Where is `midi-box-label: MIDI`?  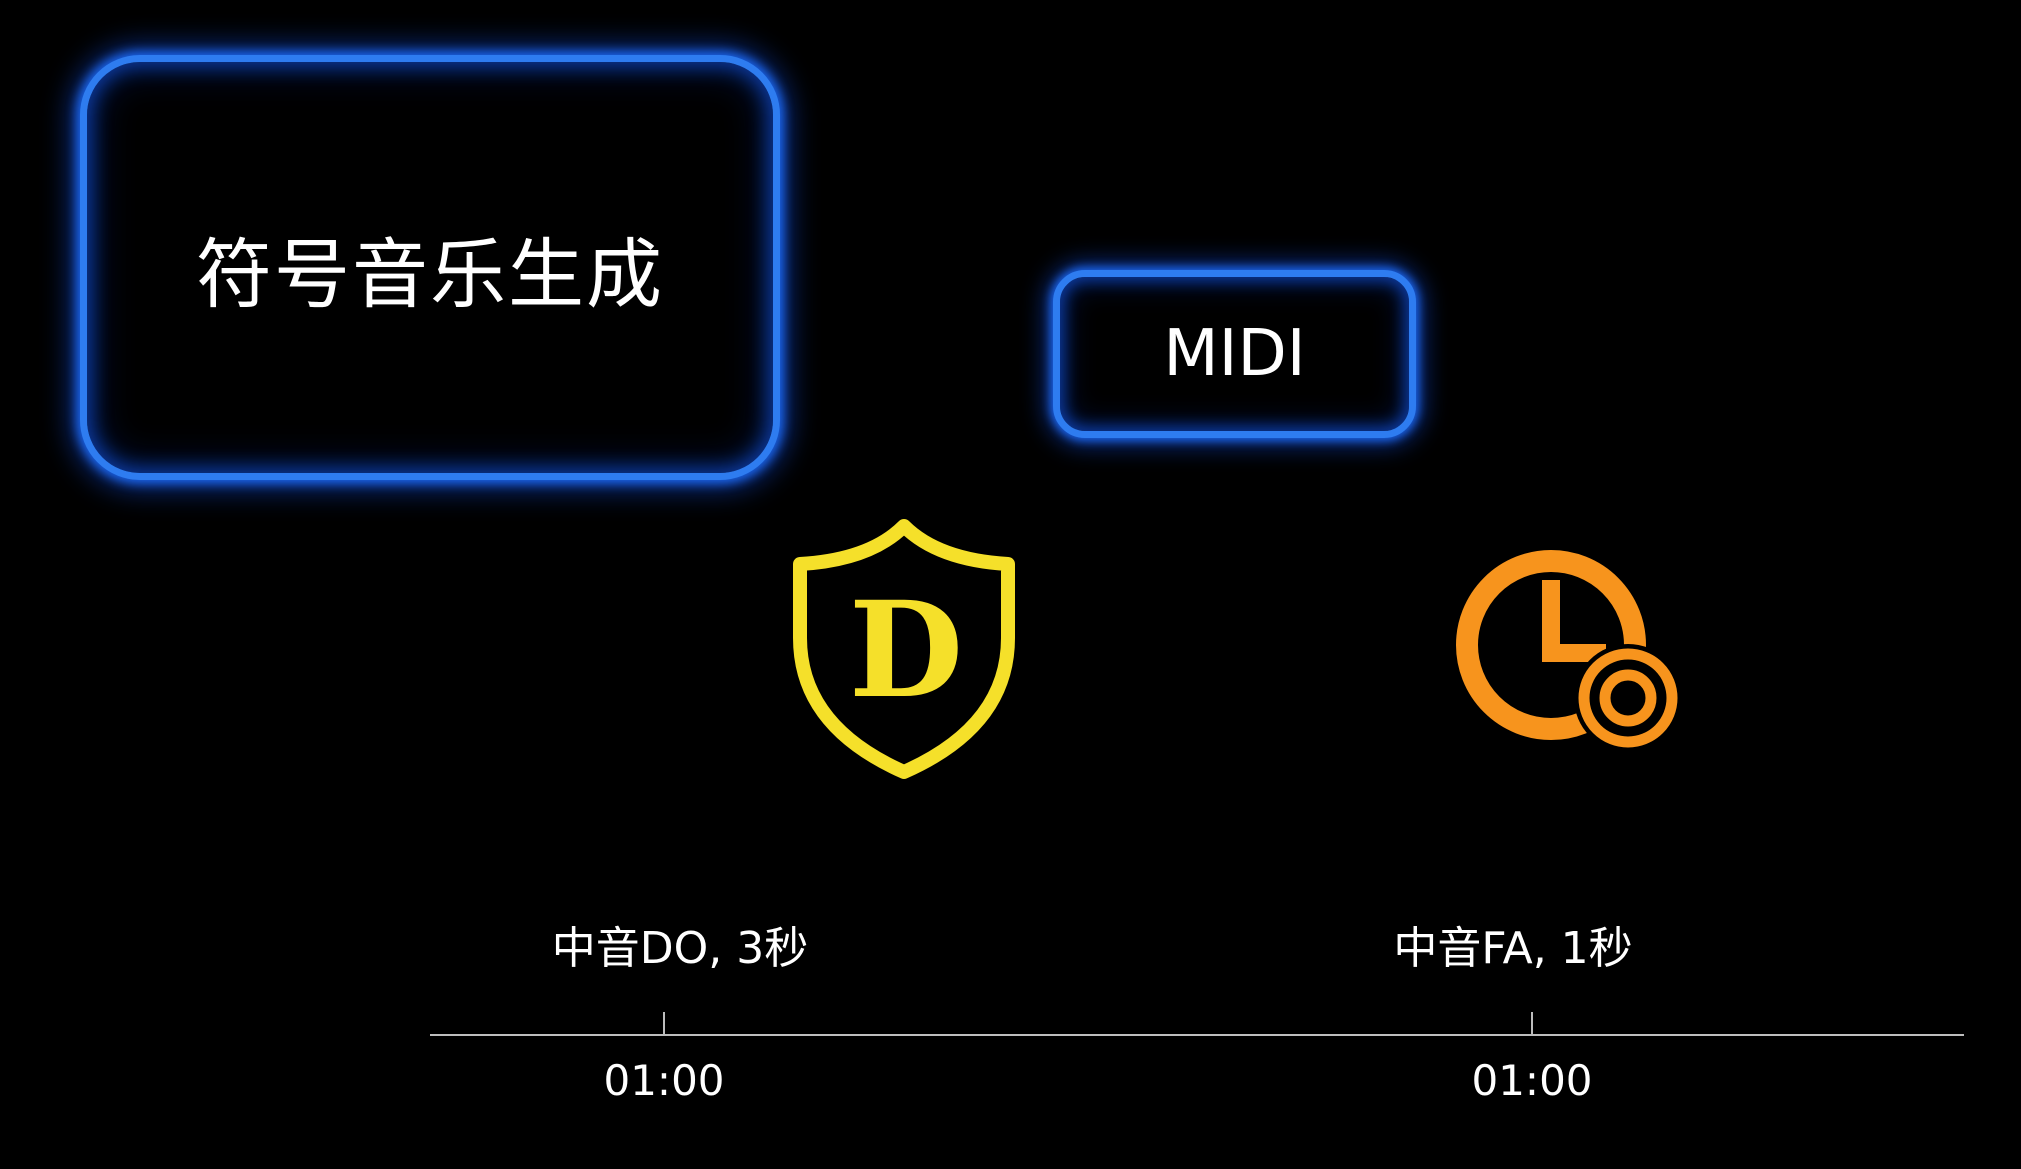 midi-box-label: MIDI is located at coordinates (1234, 354).